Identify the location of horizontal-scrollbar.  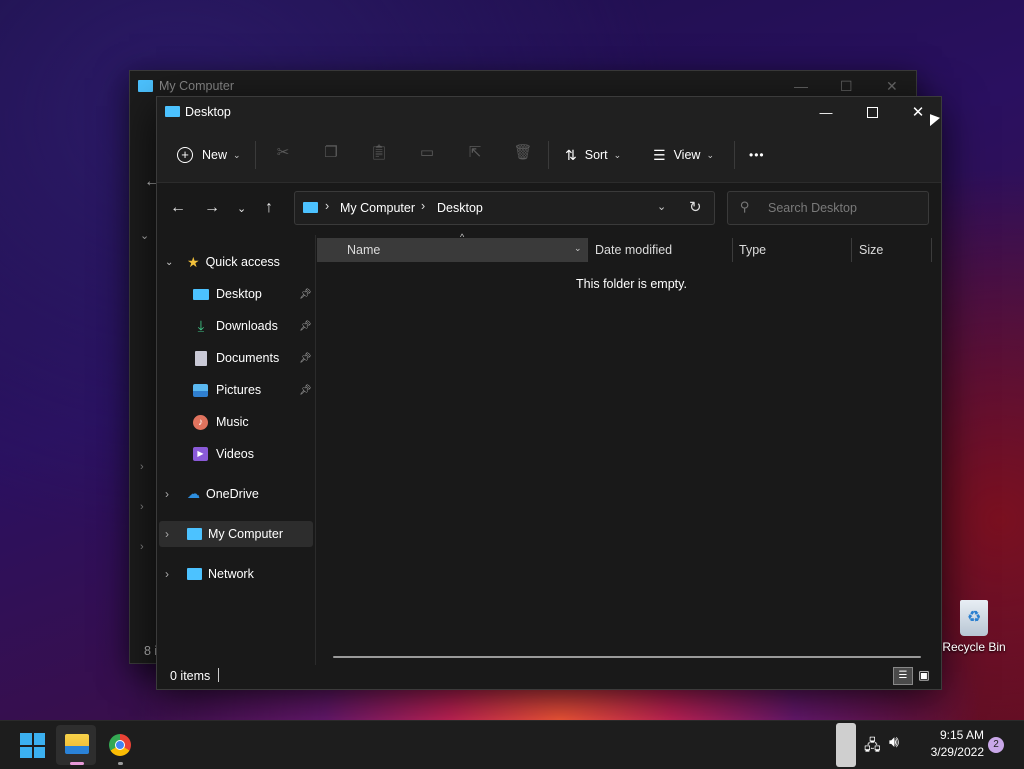
(627, 657).